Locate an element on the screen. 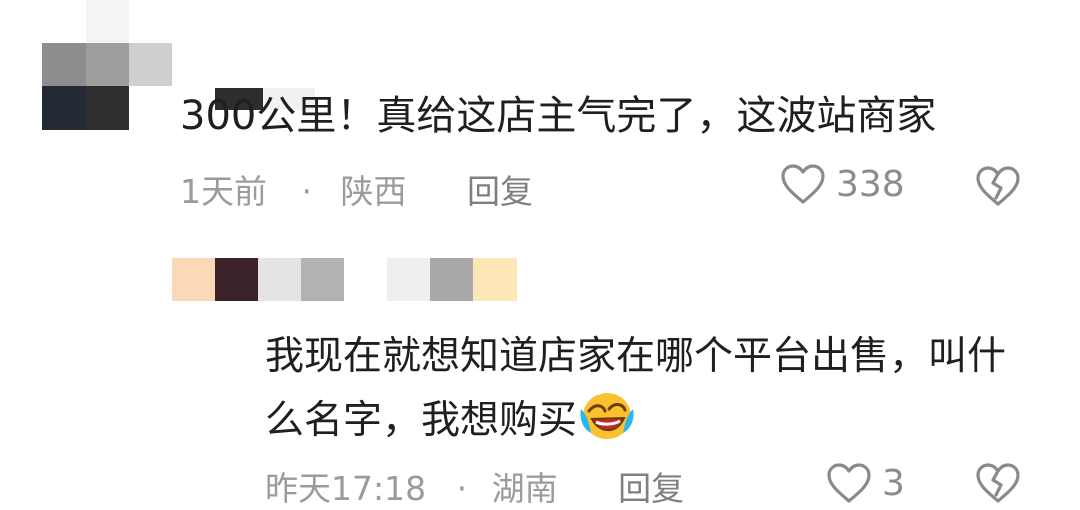 The height and width of the screenshot is (510, 1080). laughing-crying-face-icon is located at coordinates (607, 414).